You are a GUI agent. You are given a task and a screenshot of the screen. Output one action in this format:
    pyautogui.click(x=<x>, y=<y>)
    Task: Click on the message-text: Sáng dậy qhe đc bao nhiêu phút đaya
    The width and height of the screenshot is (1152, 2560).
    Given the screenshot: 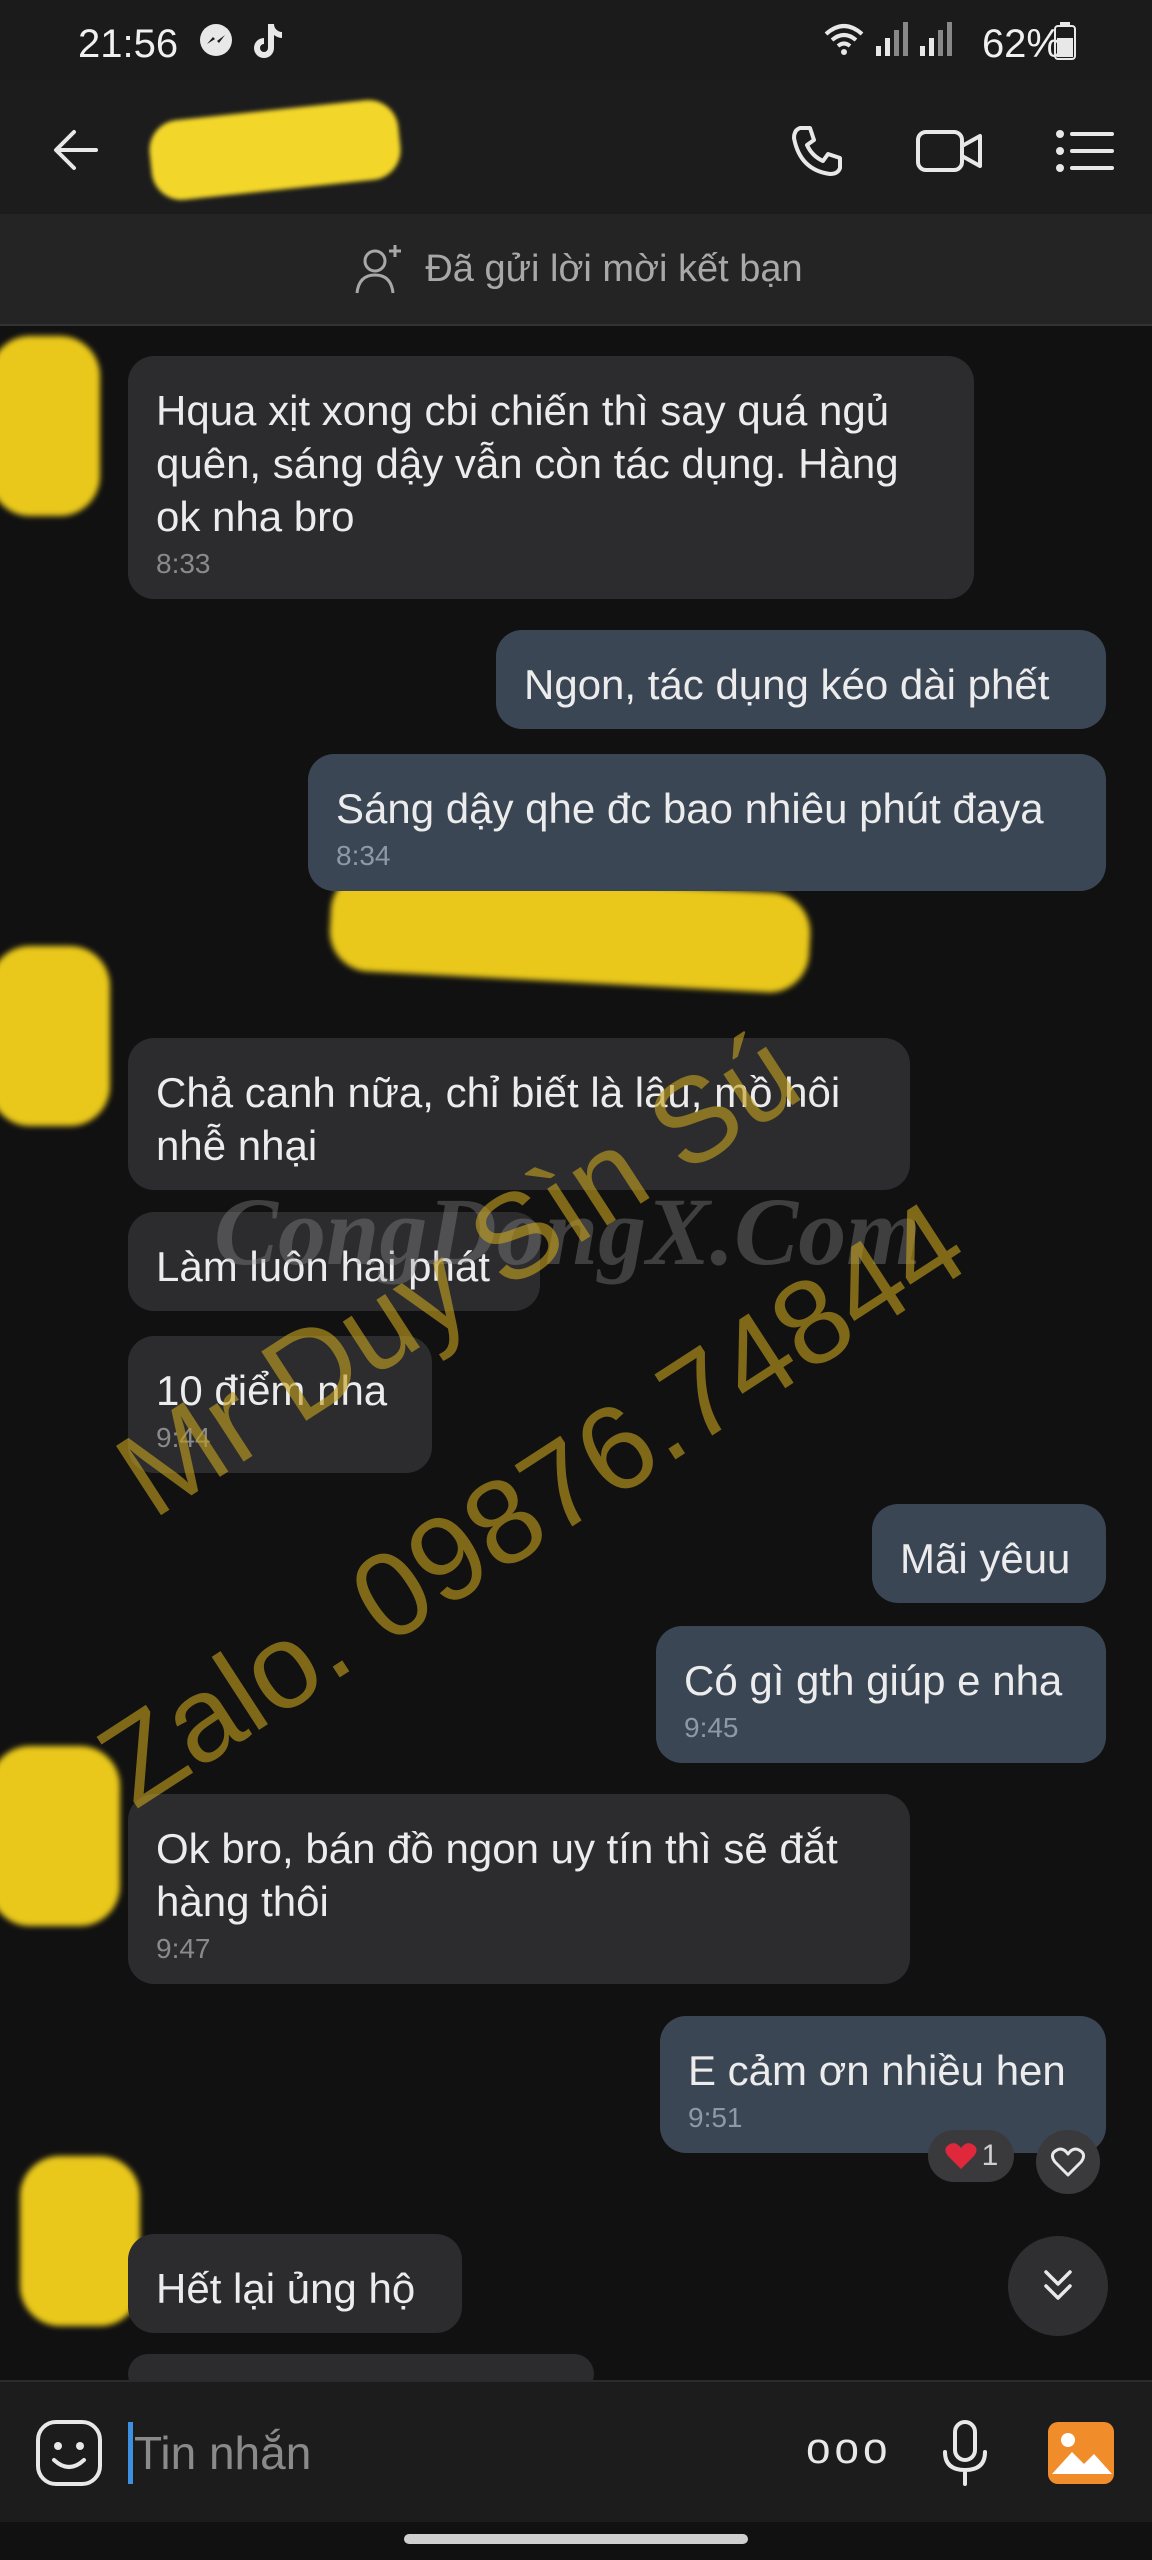 What is the action you would take?
    pyautogui.click(x=690, y=808)
    